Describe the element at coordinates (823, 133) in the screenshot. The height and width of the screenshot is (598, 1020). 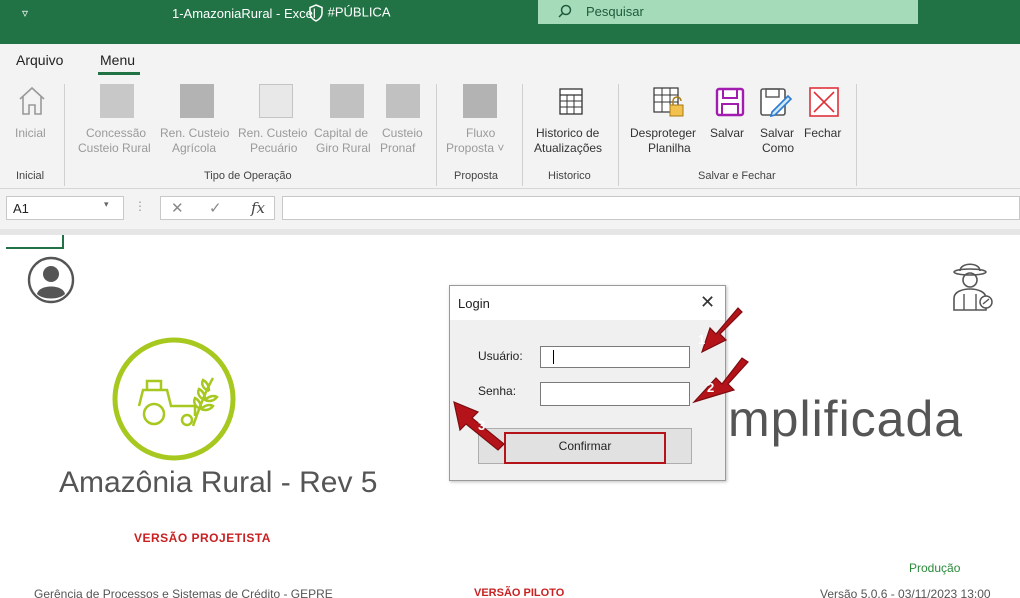
I see `fechar-label: Fechar` at that location.